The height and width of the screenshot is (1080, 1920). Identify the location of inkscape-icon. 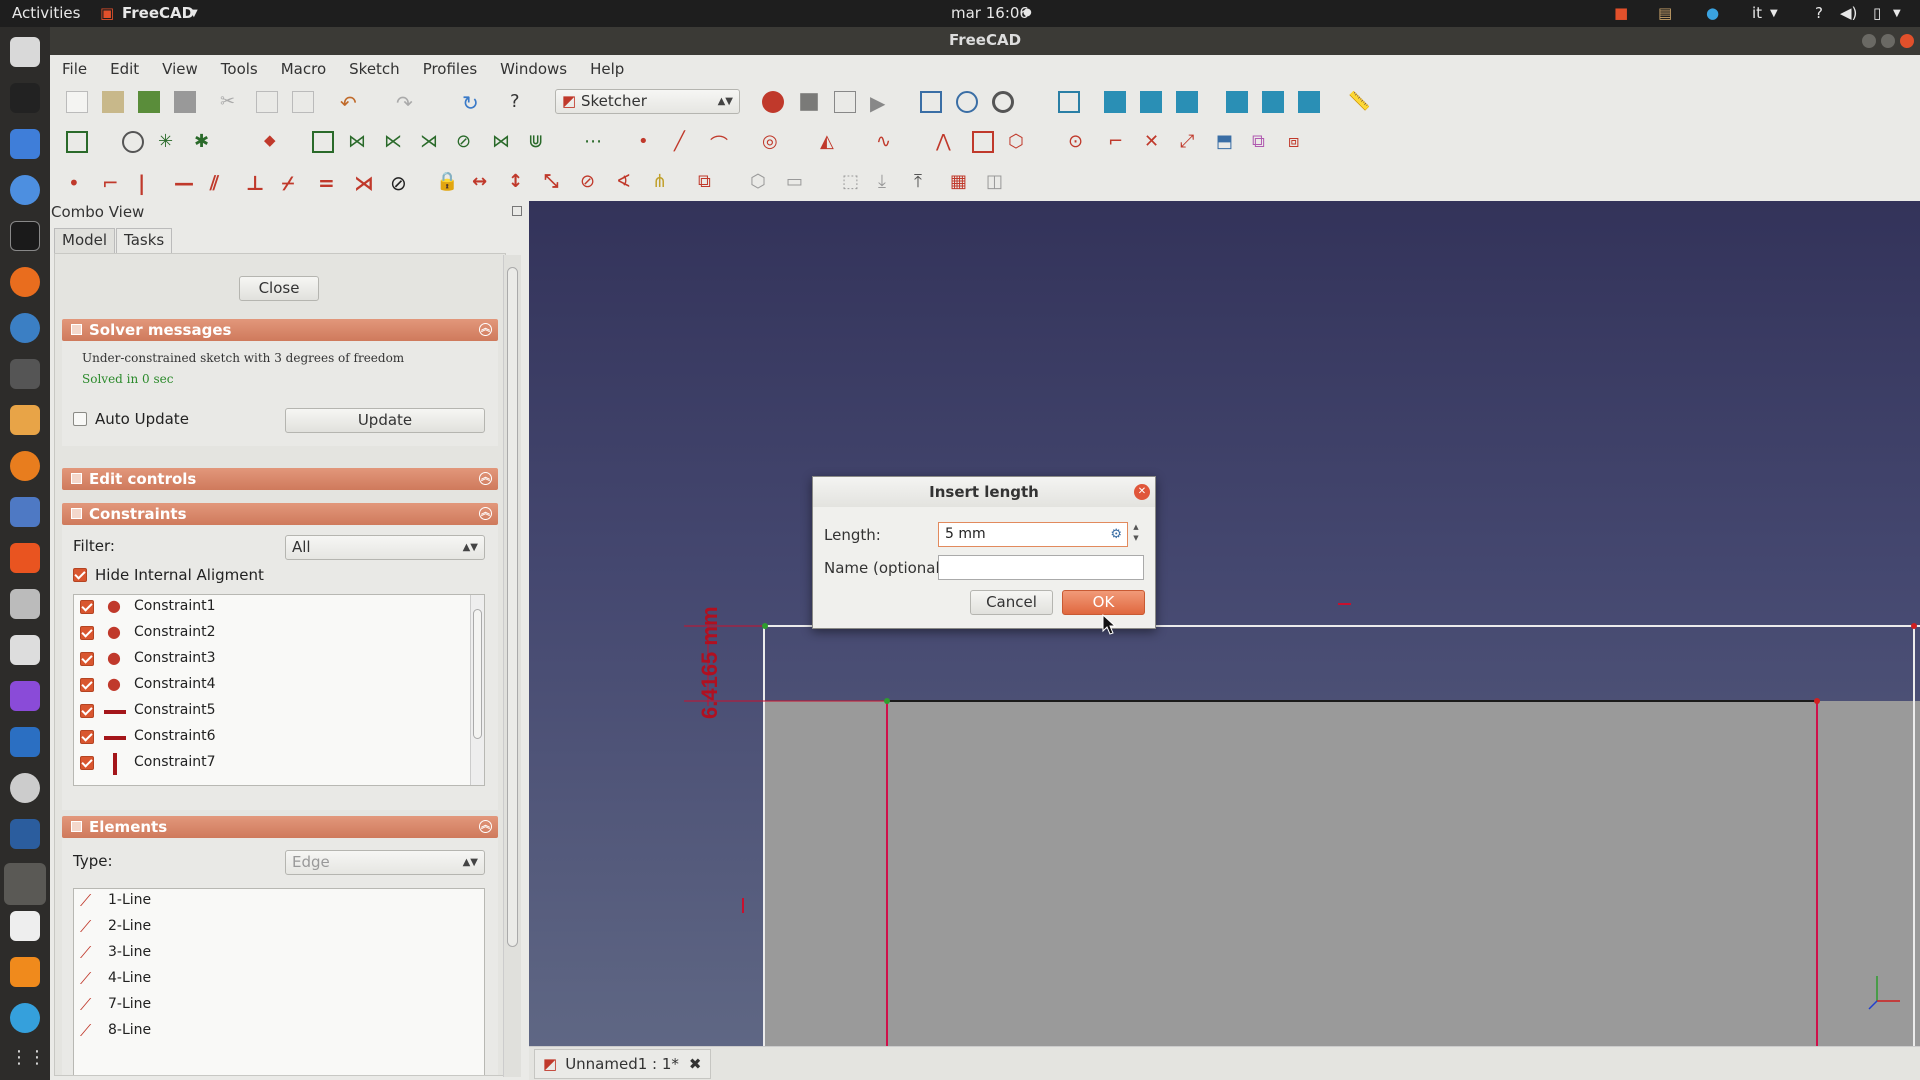
(25, 98).